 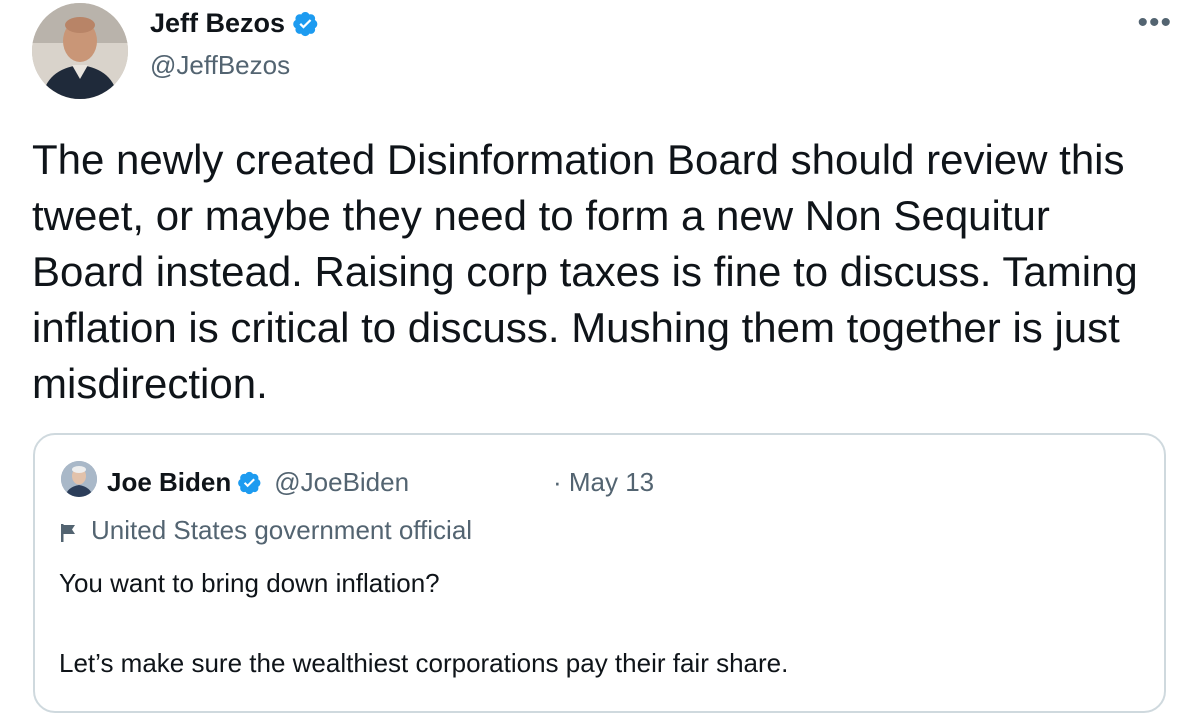 What do you see at coordinates (305, 23) in the screenshot?
I see `verified-badge-icon` at bounding box center [305, 23].